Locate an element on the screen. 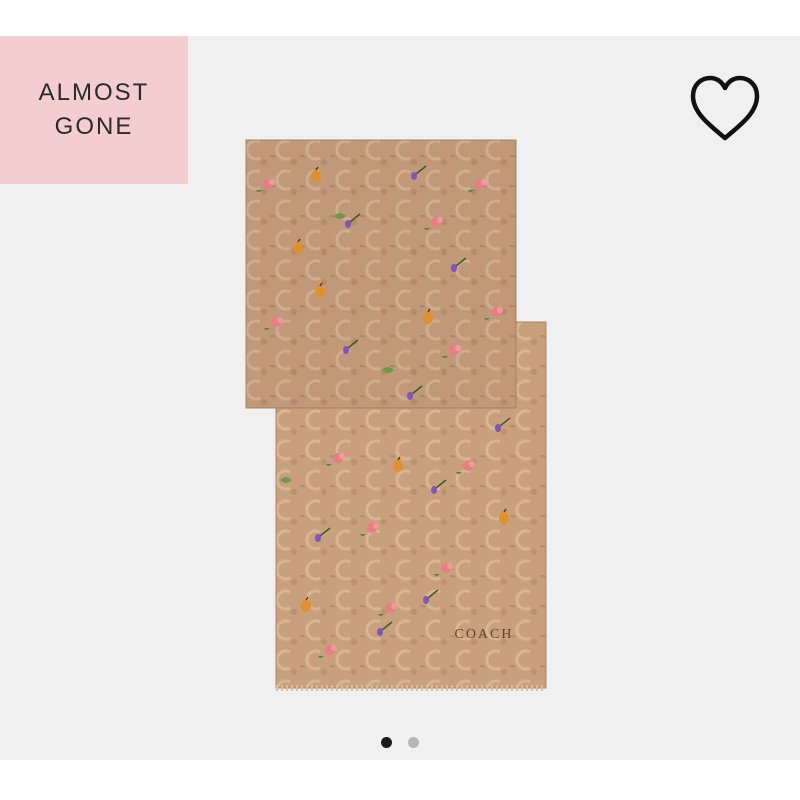 Image resolution: width=800 pixels, height=800 pixels. badge-line-2: GONE is located at coordinates (94, 126).